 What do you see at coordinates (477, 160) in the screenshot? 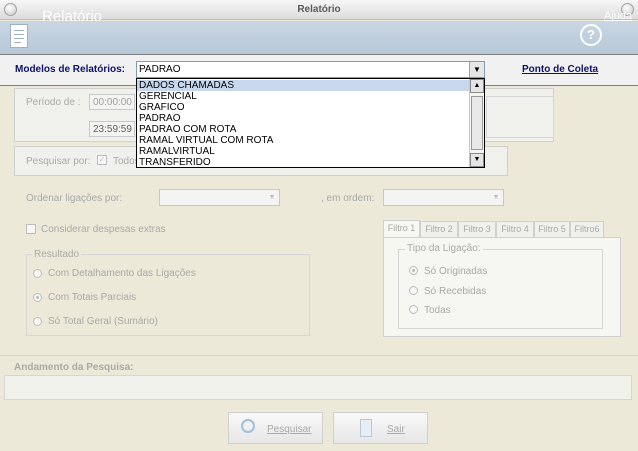
I see `scroll-down-icon: ▼` at bounding box center [477, 160].